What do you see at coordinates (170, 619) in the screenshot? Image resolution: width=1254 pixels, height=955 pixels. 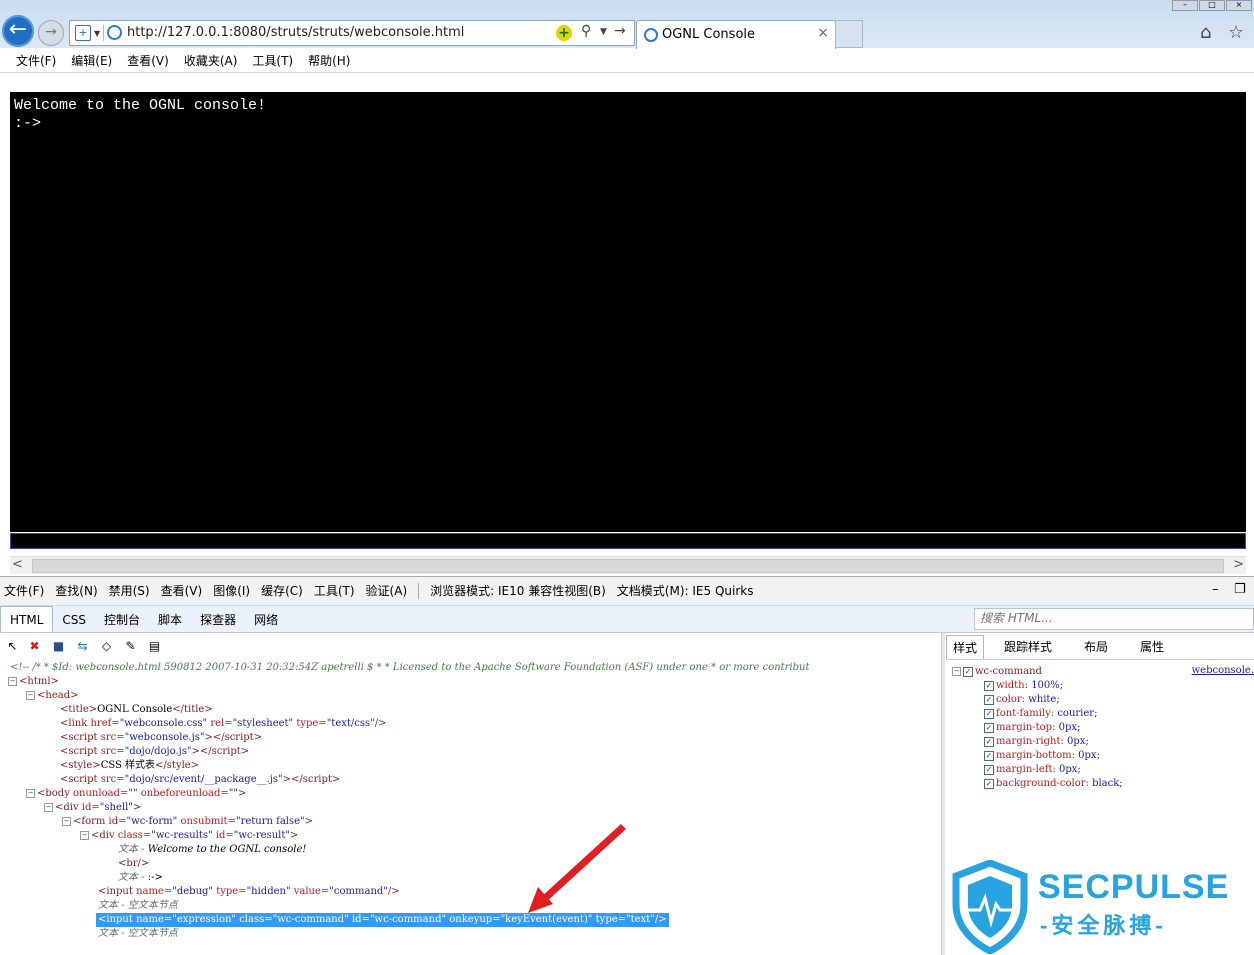 I see `tab-script: 脚本` at bounding box center [170, 619].